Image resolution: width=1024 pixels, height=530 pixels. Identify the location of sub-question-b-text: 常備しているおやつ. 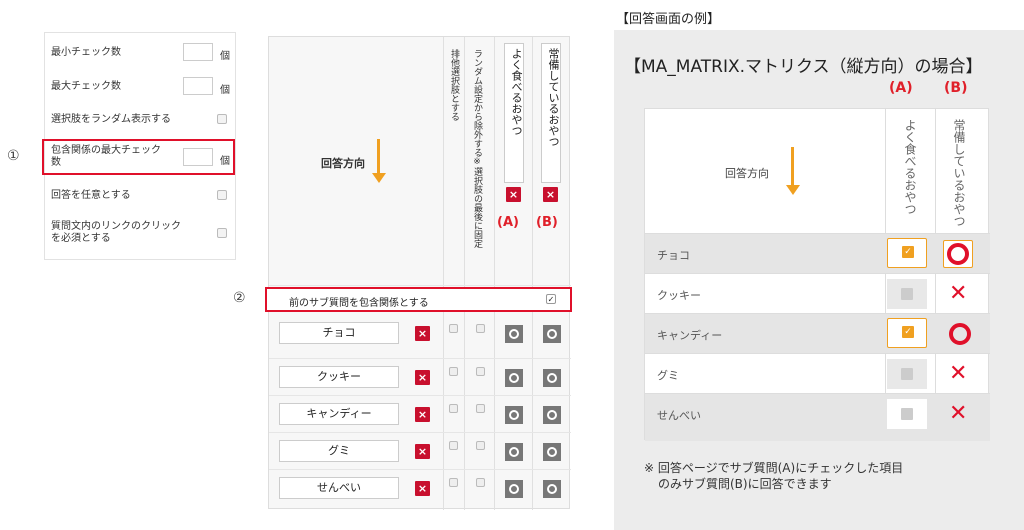
(553, 97).